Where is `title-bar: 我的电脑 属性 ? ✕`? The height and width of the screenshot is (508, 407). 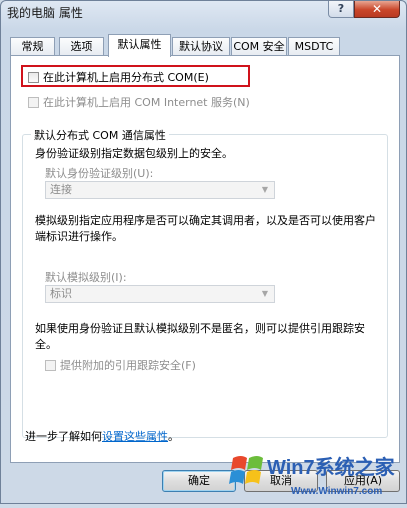
title-bar: 我的电脑 属性 ? ✕ is located at coordinates (203, 14).